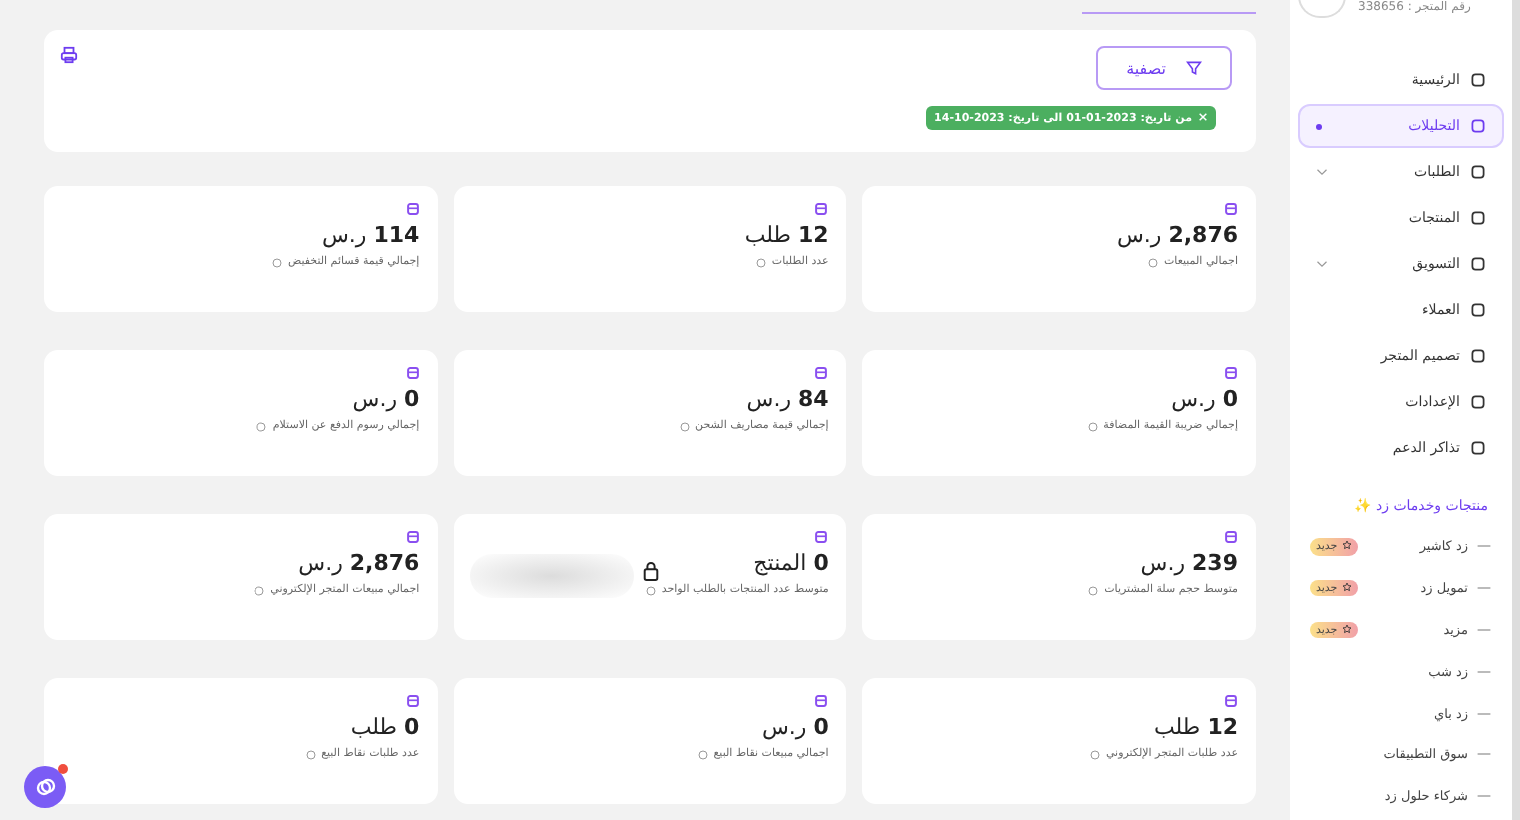 The image size is (1520, 820). What do you see at coordinates (69, 55) in the screenshot?
I see `print-icon` at bounding box center [69, 55].